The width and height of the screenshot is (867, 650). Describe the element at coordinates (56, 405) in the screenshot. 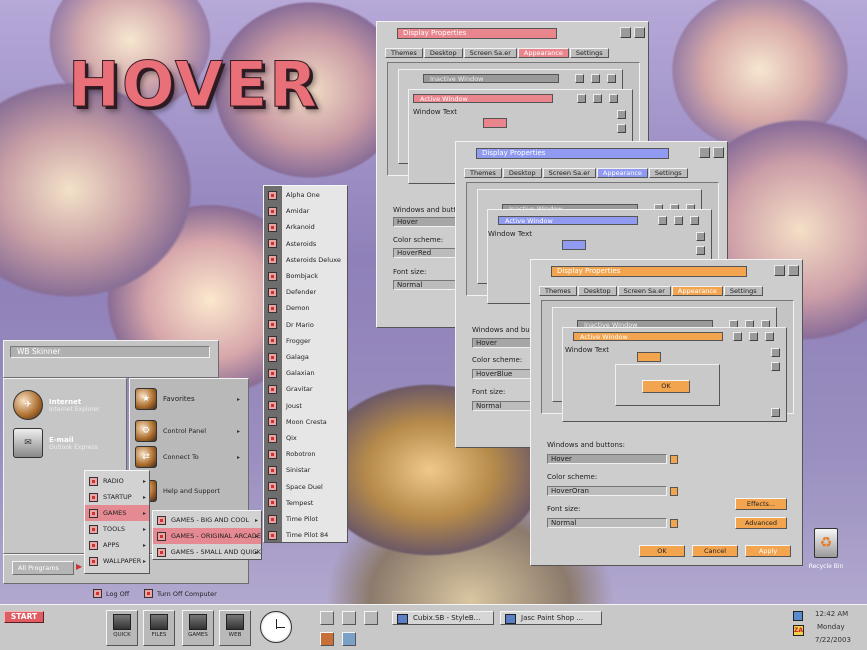

I see `pinned-internet: ✈ Internet Internet Explorer` at that location.